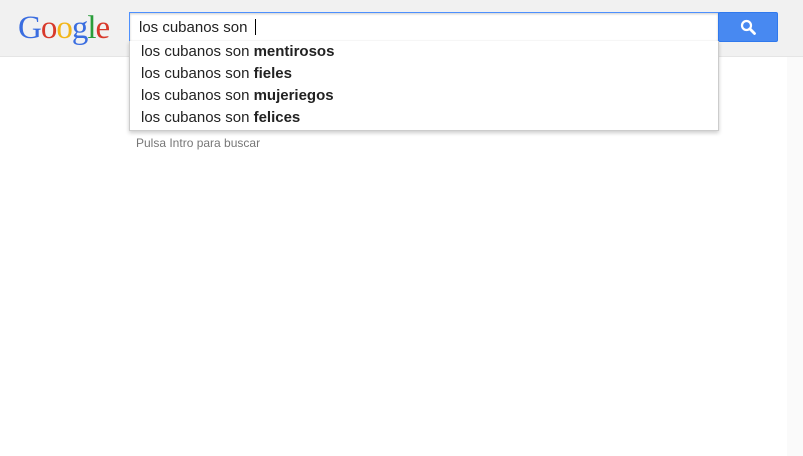 The width and height of the screenshot is (803, 456). Describe the element at coordinates (424, 74) in the screenshot. I see `suggestion-item: los cubanos son fieles` at that location.